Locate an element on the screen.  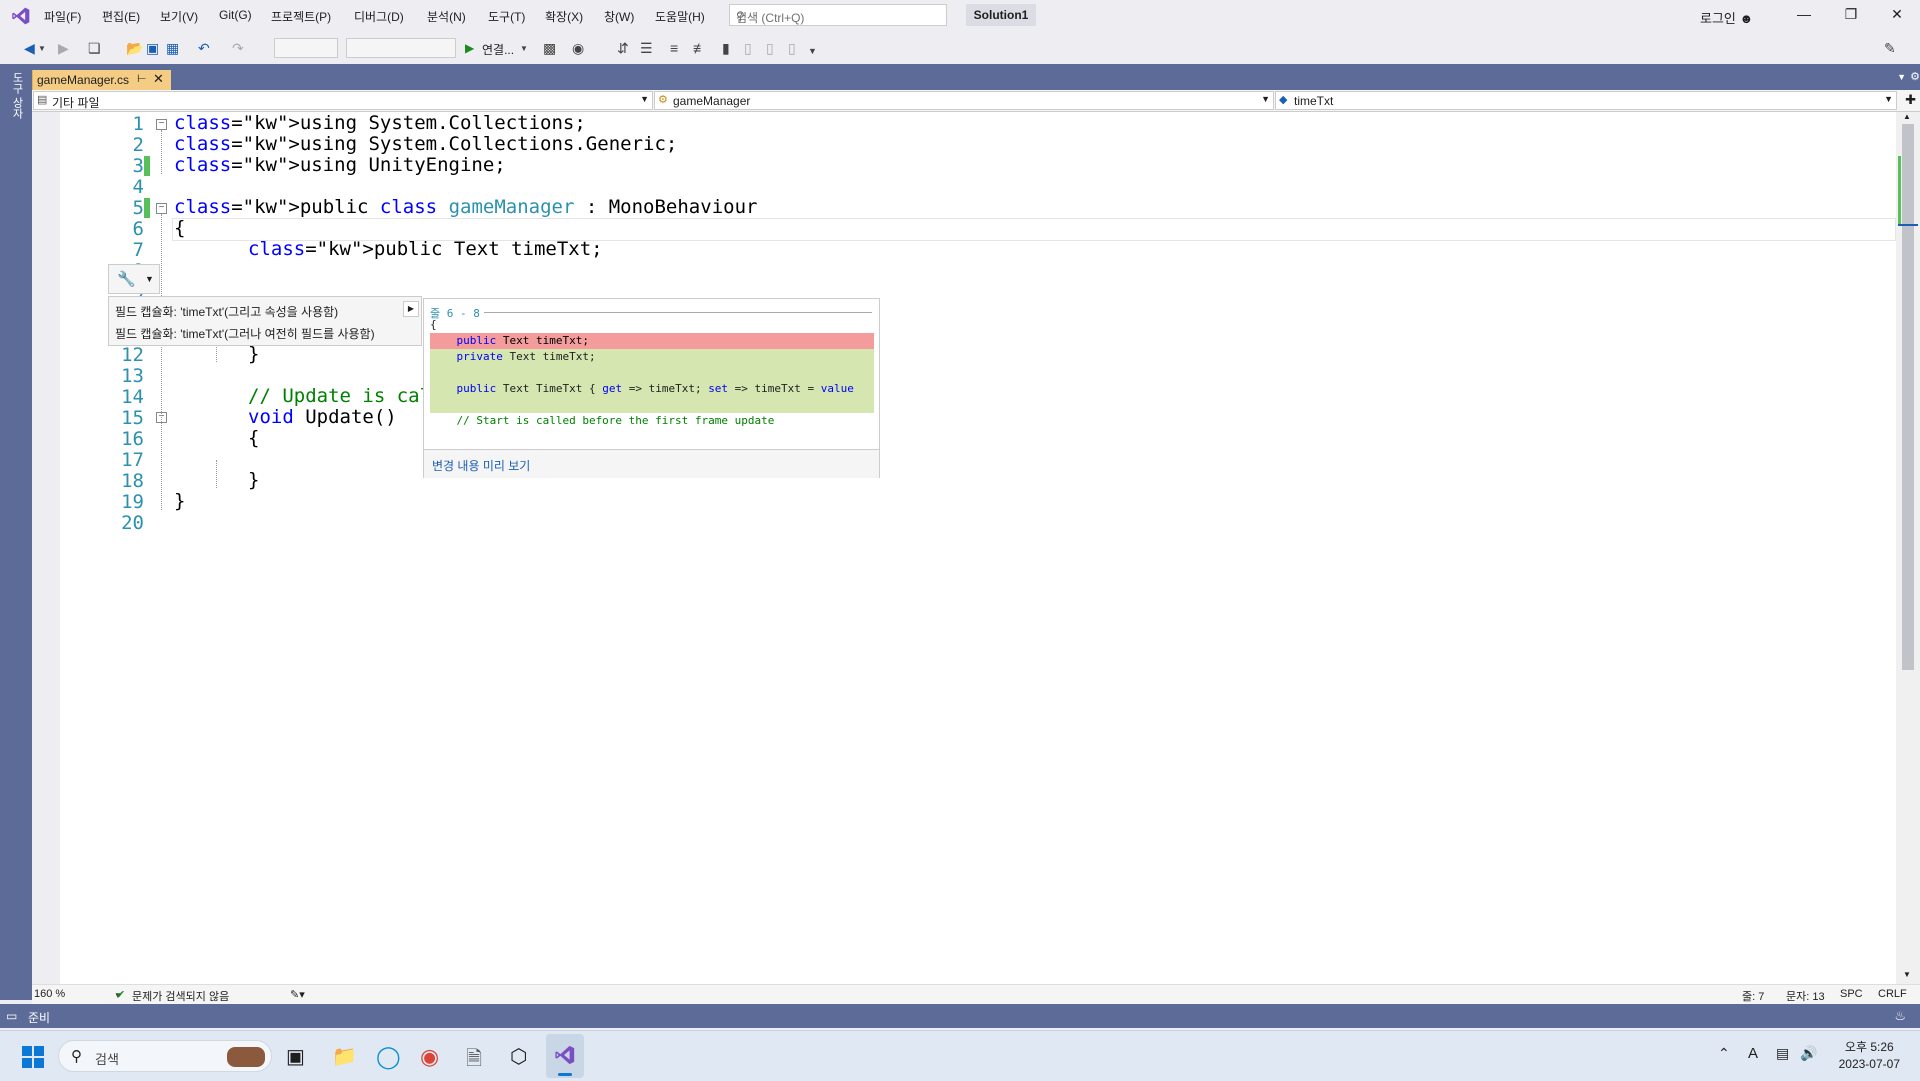
connect-dropdown-icon: ▼ is located at coordinates (524, 48).